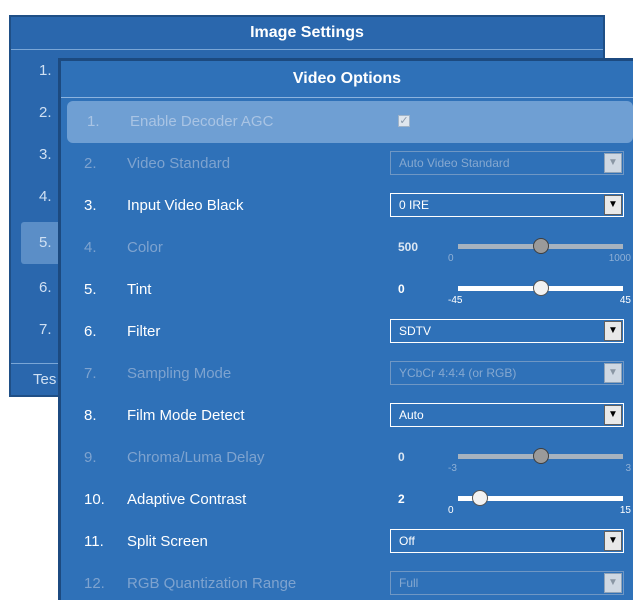 The height and width of the screenshot is (605, 633). What do you see at coordinates (348, 332) in the screenshot?
I see `option-filter: 6. Filter SDTV ▼` at bounding box center [348, 332].